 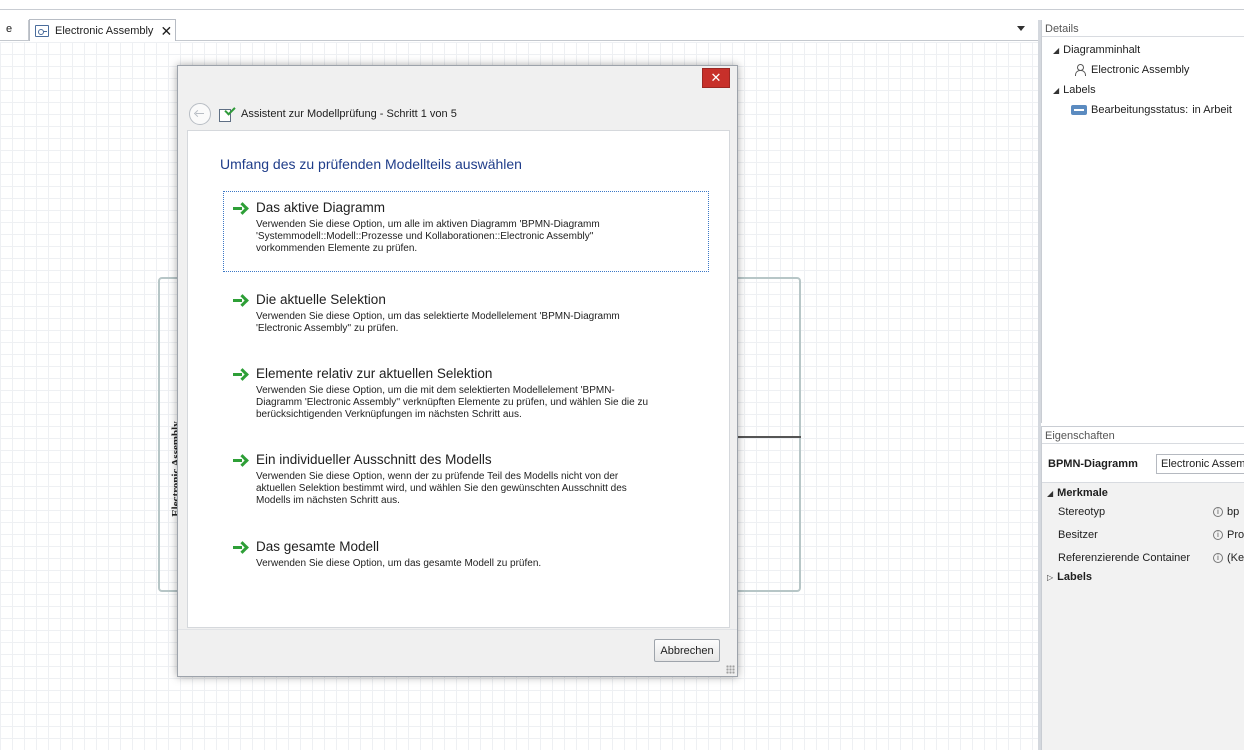 What do you see at coordinates (716, 78) in the screenshot?
I see `close-button: ✕` at bounding box center [716, 78].